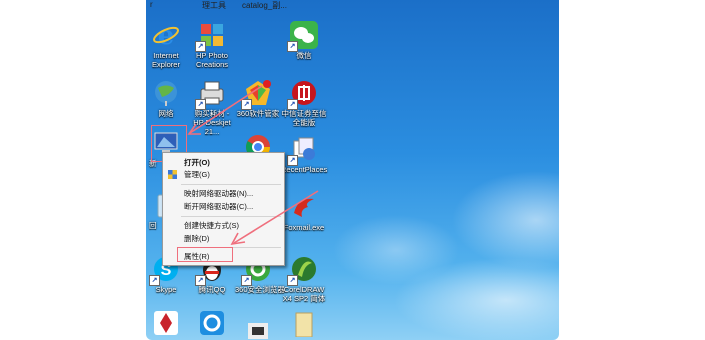 This screenshot has height=340, width=705. What do you see at coordinates (226, 109) in the screenshot?
I see `arrow-to-computer` at bounding box center [226, 109].